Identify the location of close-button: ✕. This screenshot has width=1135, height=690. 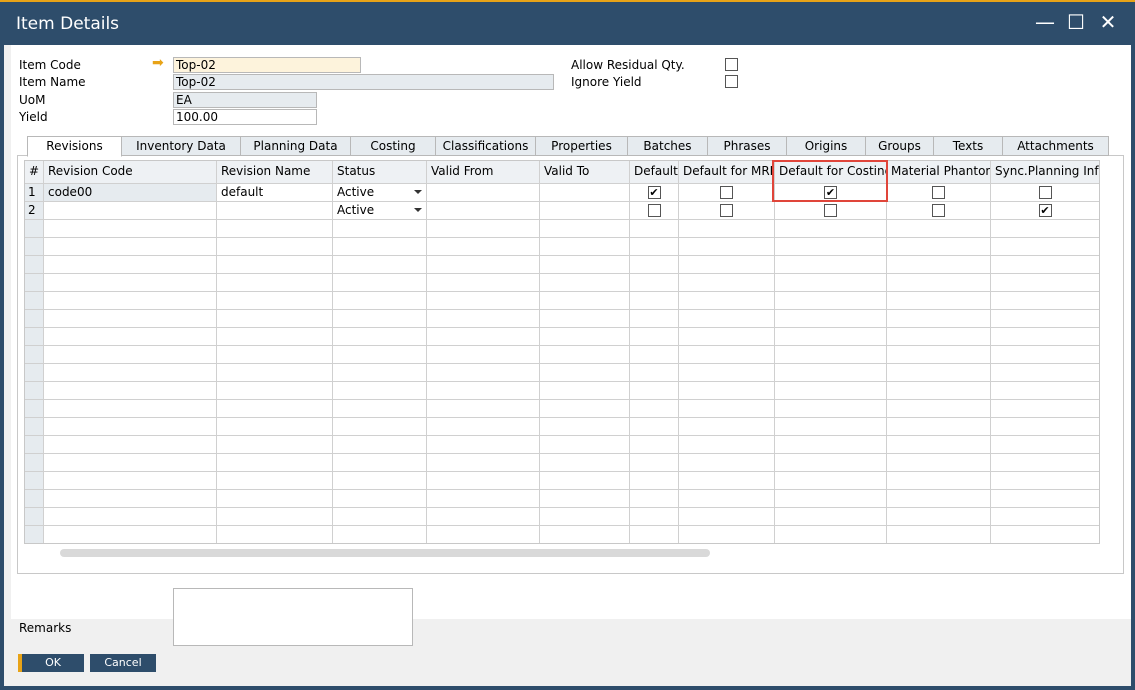
(1108, 22).